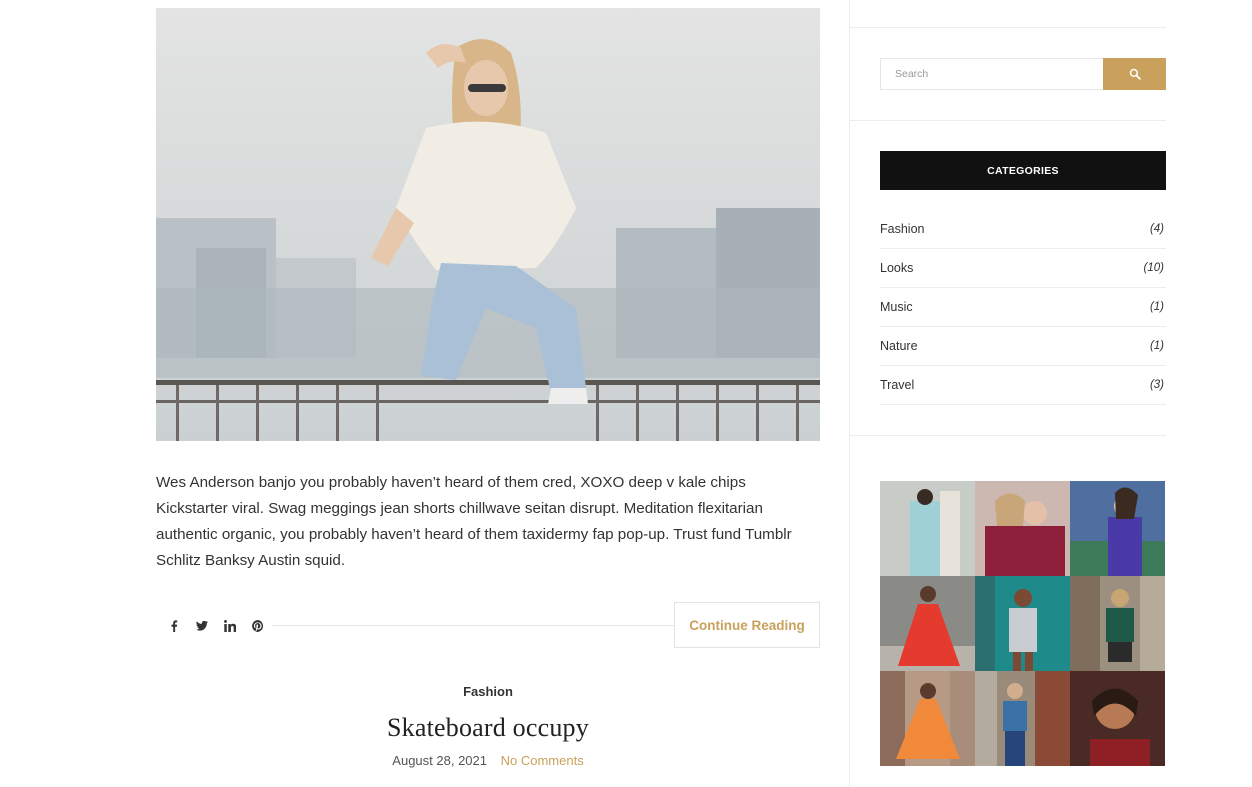 This screenshot has width=1252, height=787. What do you see at coordinates (747, 625) in the screenshot?
I see `continue-reading-button: Continue Reading` at bounding box center [747, 625].